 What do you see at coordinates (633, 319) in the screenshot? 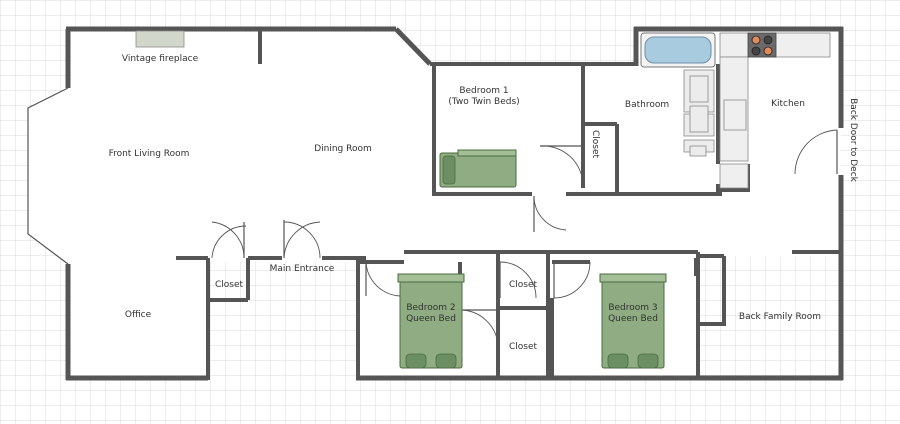
I see `label-bedroom-3-bed: Queen Bed` at bounding box center [633, 319].